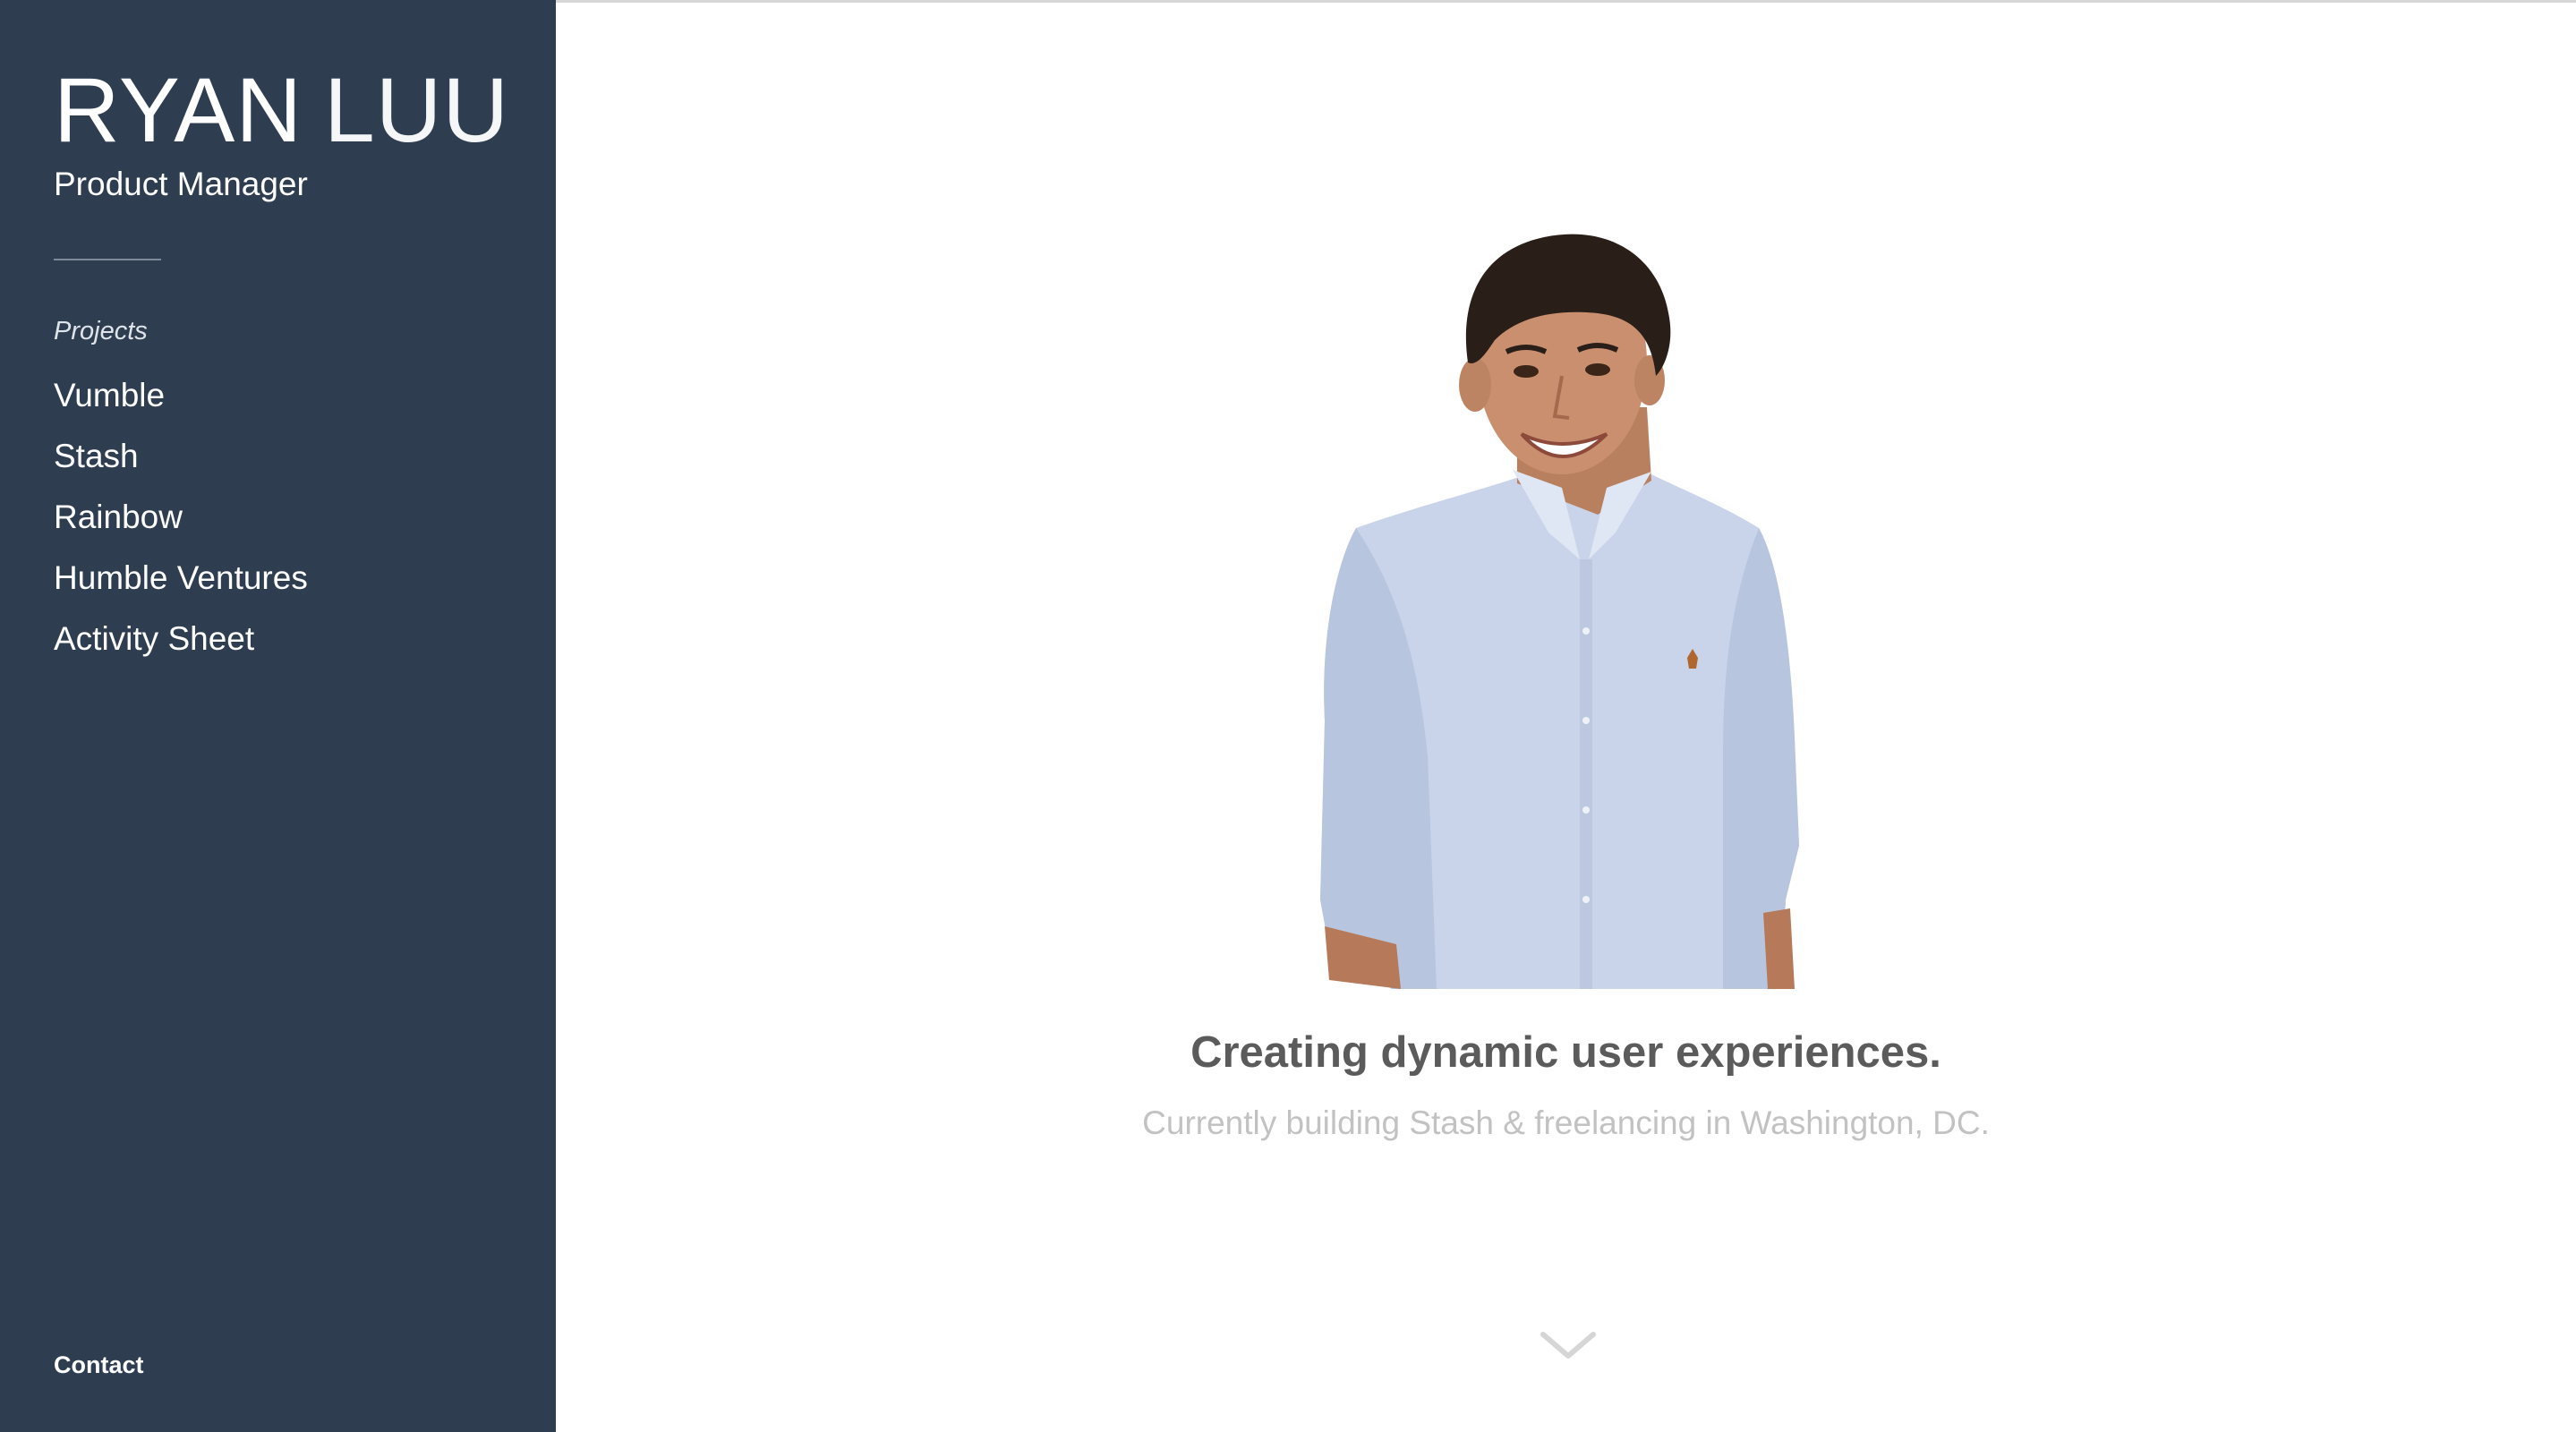 This screenshot has height=1432, width=2576. I want to click on portrait-photo, so click(1559, 611).